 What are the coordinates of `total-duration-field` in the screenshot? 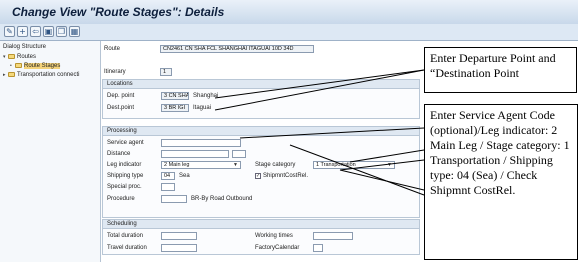 It's located at (179, 236).